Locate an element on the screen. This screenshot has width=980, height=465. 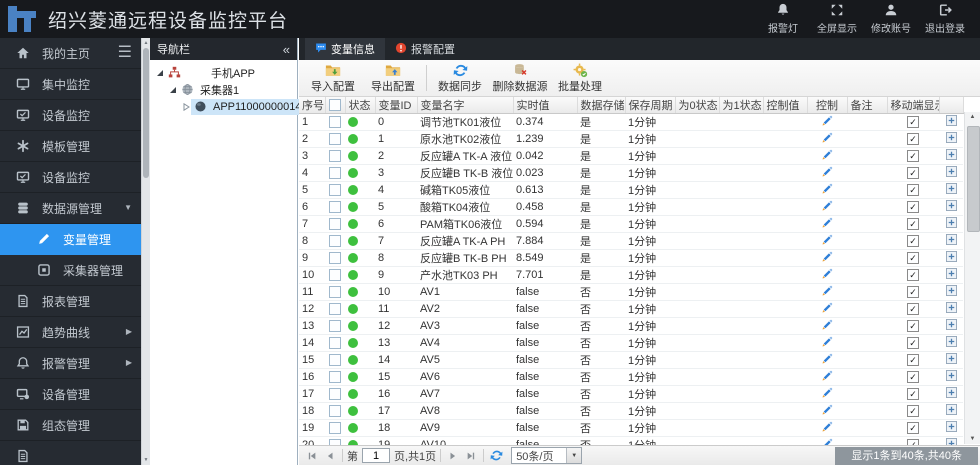
column-header-10: 控制值 is located at coordinates (785, 105).